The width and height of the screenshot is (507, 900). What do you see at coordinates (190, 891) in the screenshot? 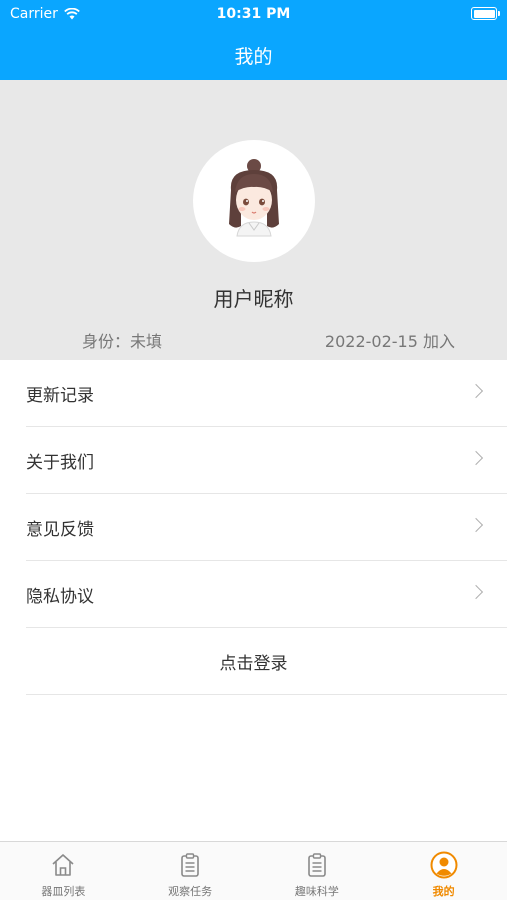
I see `tab-label: 观察任务` at bounding box center [190, 891].